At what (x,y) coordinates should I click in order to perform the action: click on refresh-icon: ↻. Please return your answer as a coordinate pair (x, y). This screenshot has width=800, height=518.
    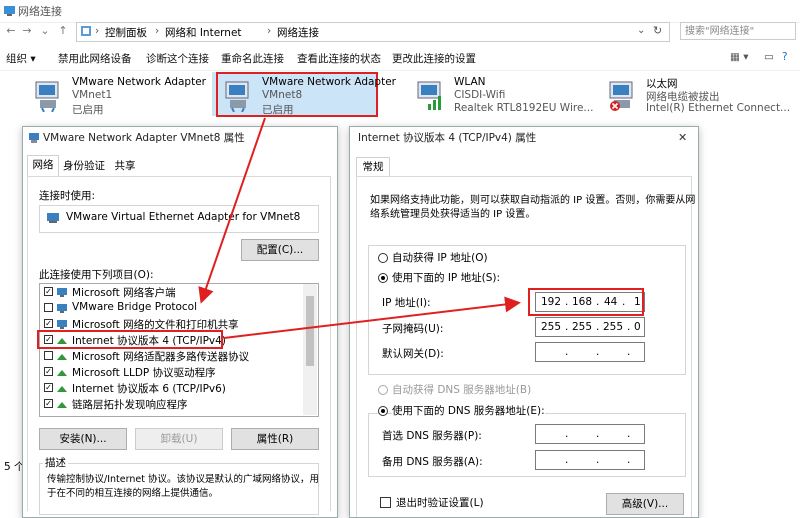
    Looking at the image, I should click on (657, 30).